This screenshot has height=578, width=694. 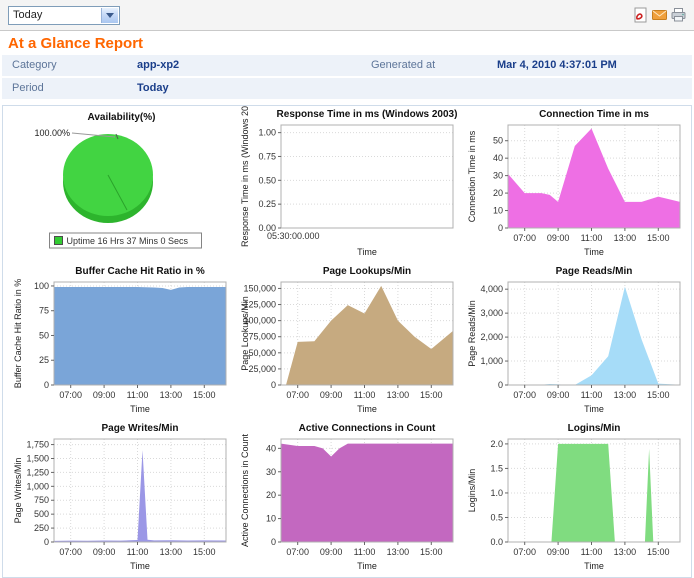 What do you see at coordinates (367, 428) in the screenshot?
I see `svg-text: Active Connections in Count` at bounding box center [367, 428].